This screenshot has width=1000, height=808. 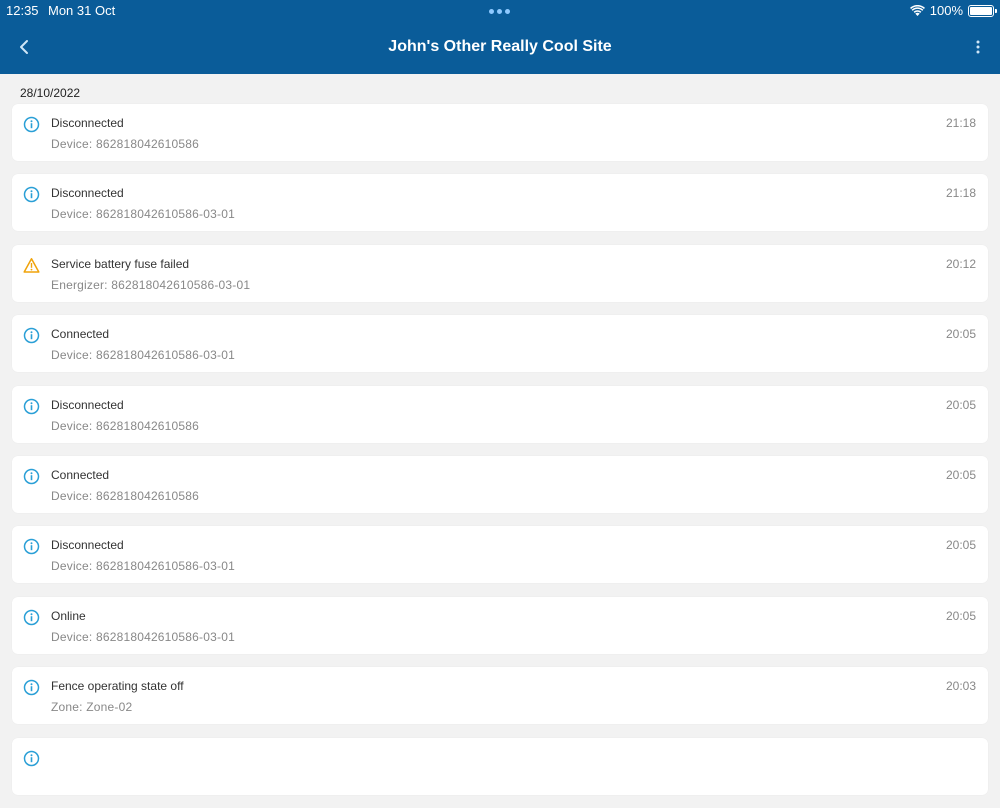 I want to click on event-time: 20:03, so click(x=960, y=686).